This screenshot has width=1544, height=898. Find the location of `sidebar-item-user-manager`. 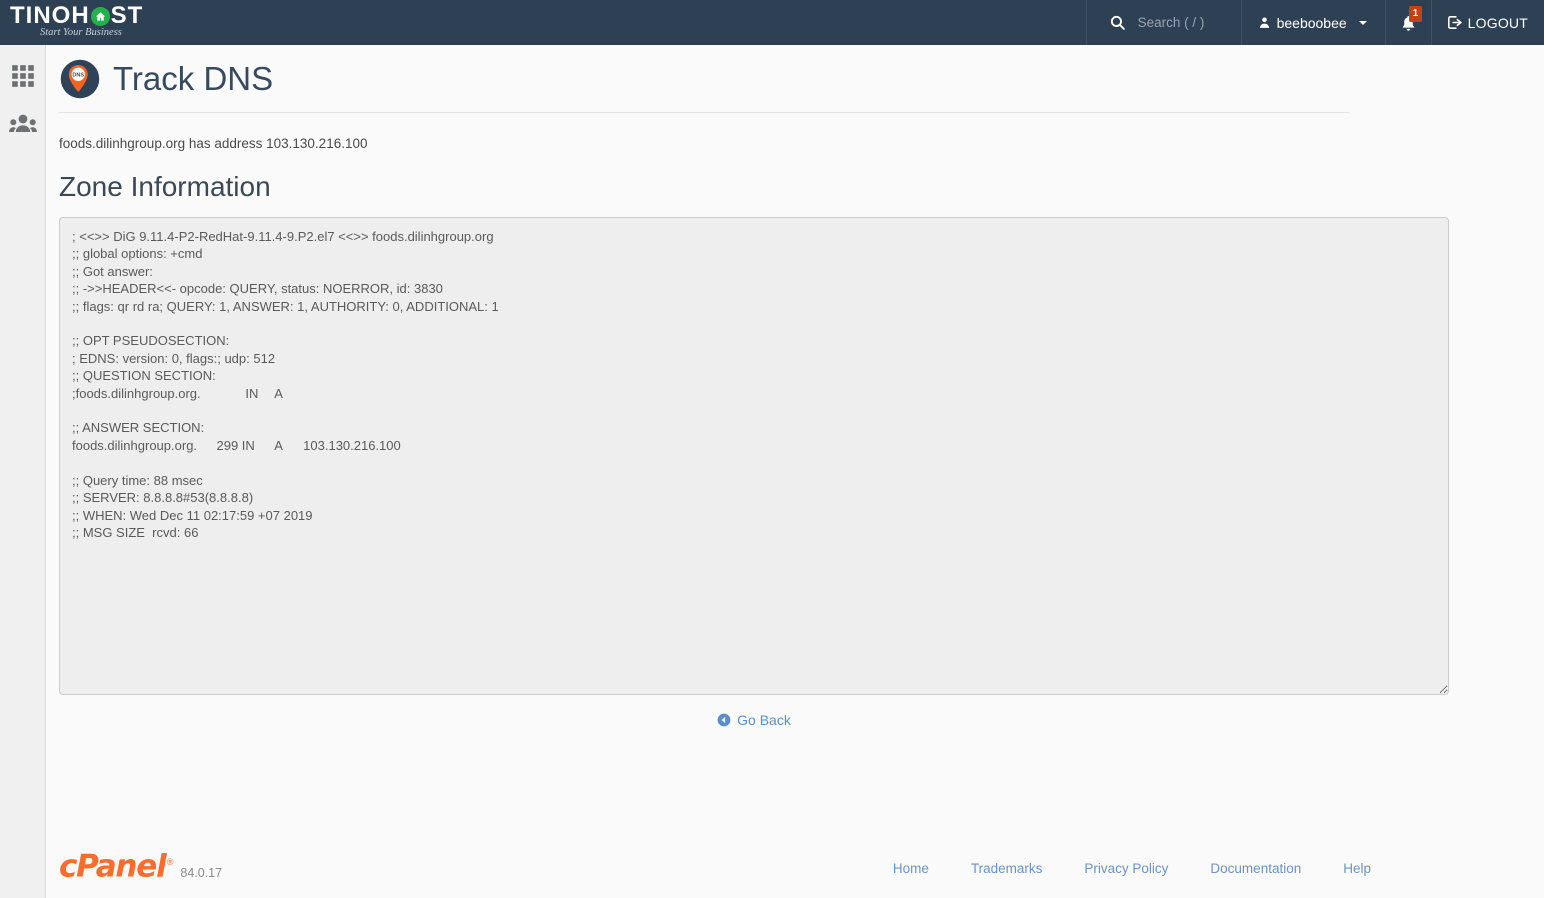

sidebar-item-user-manager is located at coordinates (22, 125).